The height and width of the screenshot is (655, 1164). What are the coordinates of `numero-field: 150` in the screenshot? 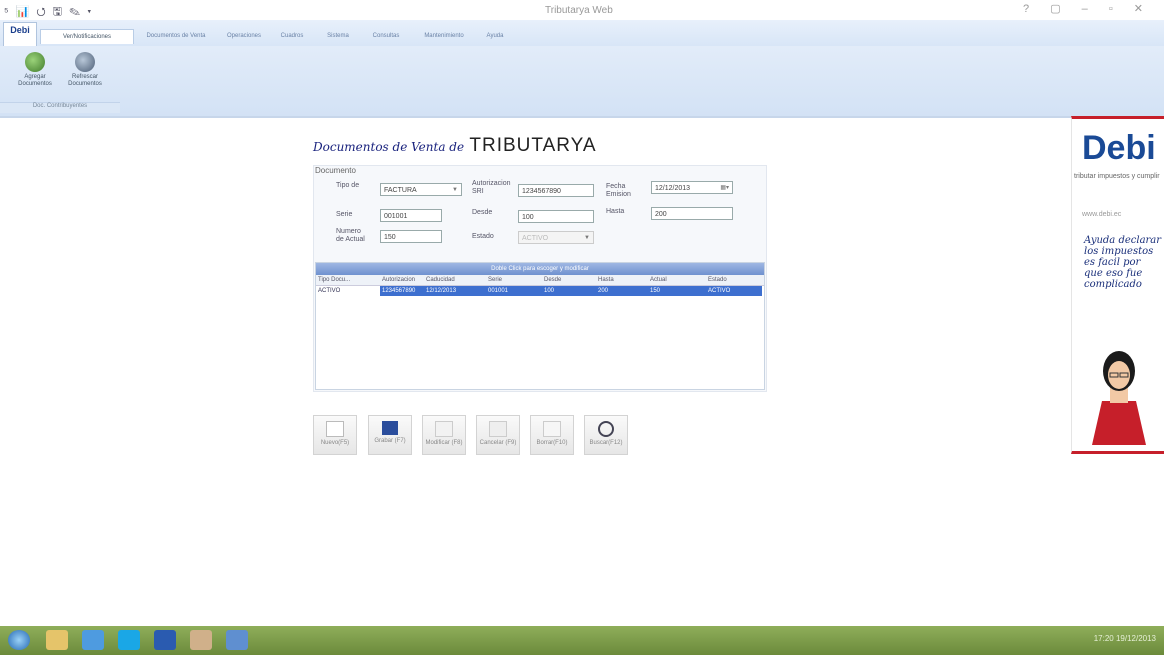 It's located at (411, 236).